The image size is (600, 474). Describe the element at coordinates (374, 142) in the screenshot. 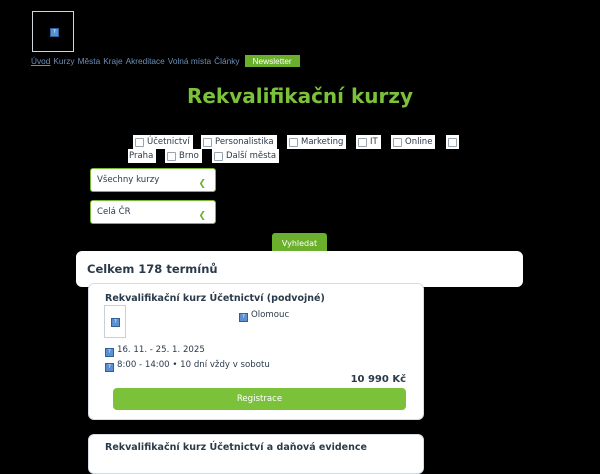

I see `filter-label: IT` at that location.